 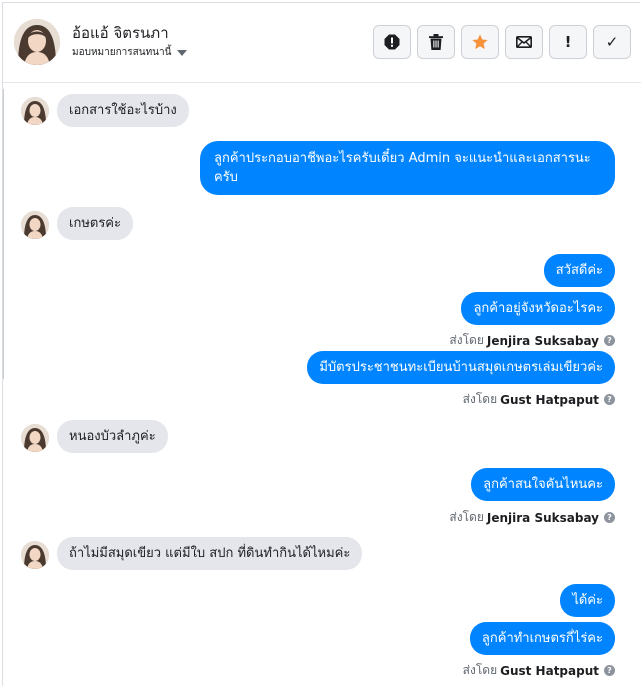 I want to click on message-bubble-incoming: หนองบัวลำภูค่ะ, so click(x=112, y=436).